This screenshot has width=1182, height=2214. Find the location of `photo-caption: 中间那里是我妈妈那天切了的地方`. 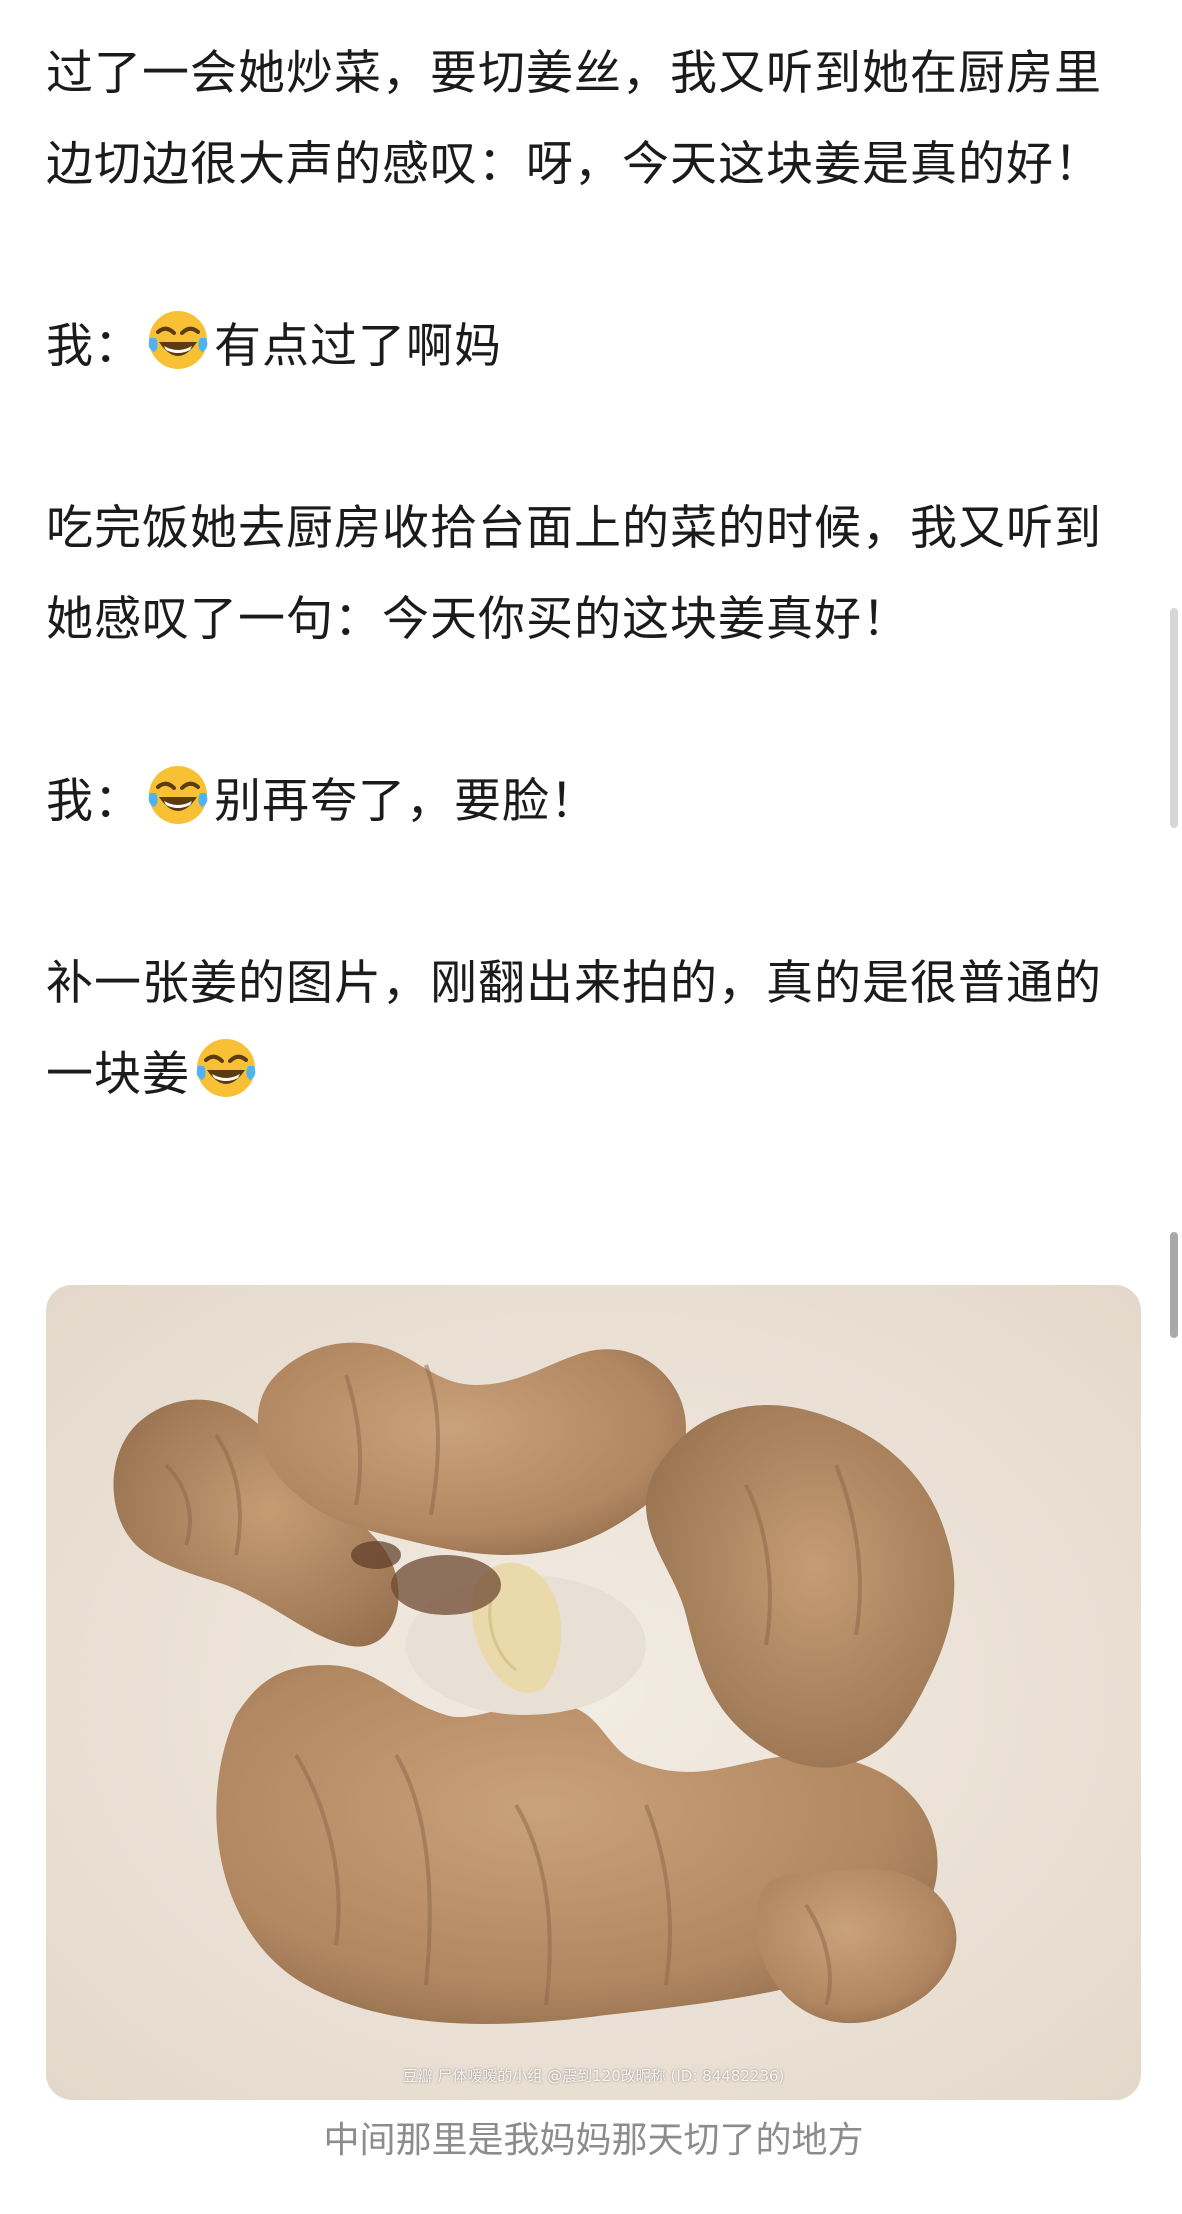

photo-caption: 中间那里是我妈妈那天切了的地方 is located at coordinates (593, 2140).